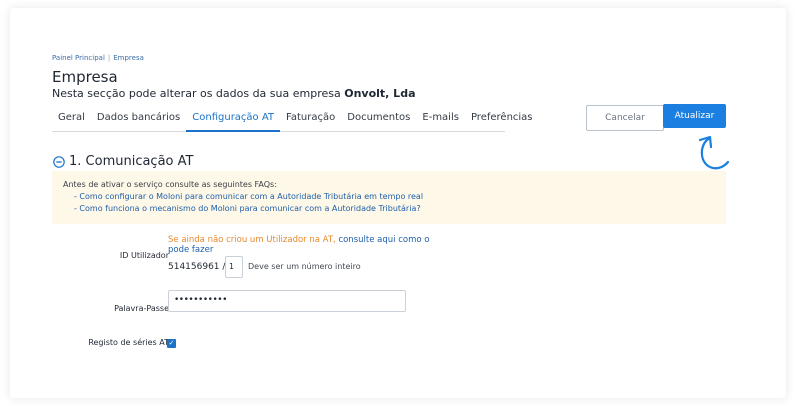 The height and width of the screenshot is (413, 800). What do you see at coordinates (502, 120) in the screenshot?
I see `tab-preferencias: Preferências` at bounding box center [502, 120].